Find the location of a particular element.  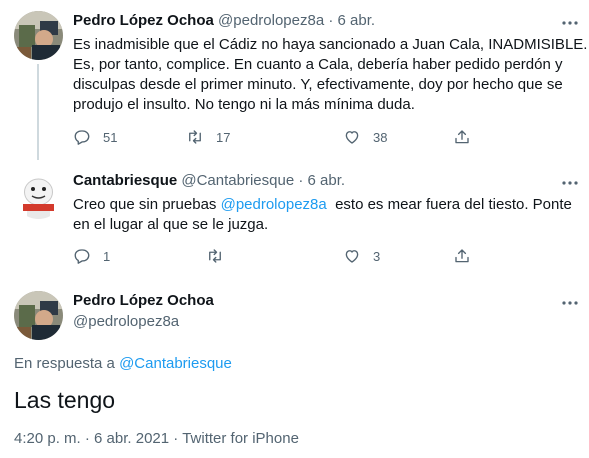

reply-context: En respuesta a @Cantabriesque is located at coordinates (123, 364).